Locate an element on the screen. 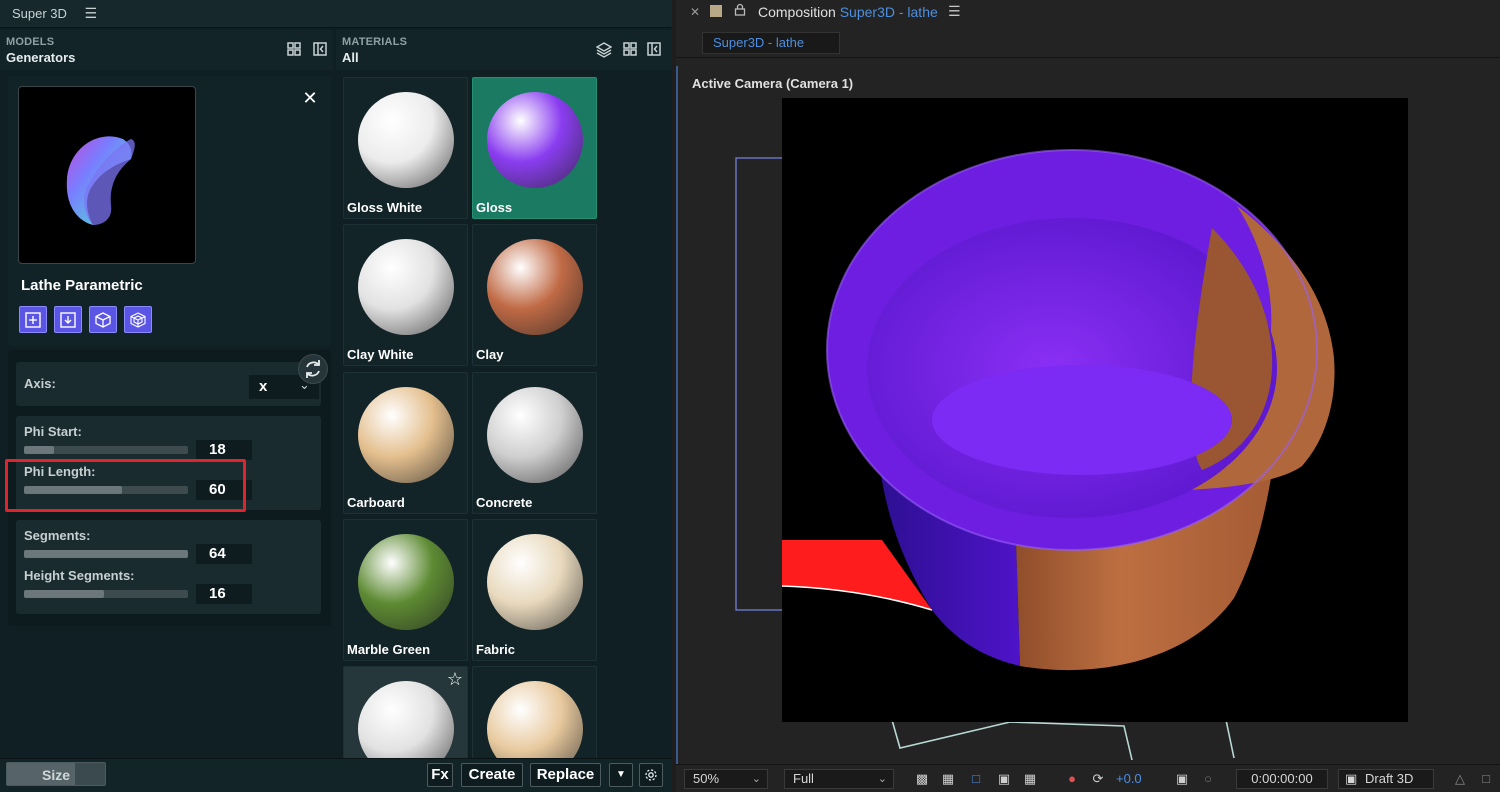  fast-preview-icon: ▩ is located at coordinates (922, 779).